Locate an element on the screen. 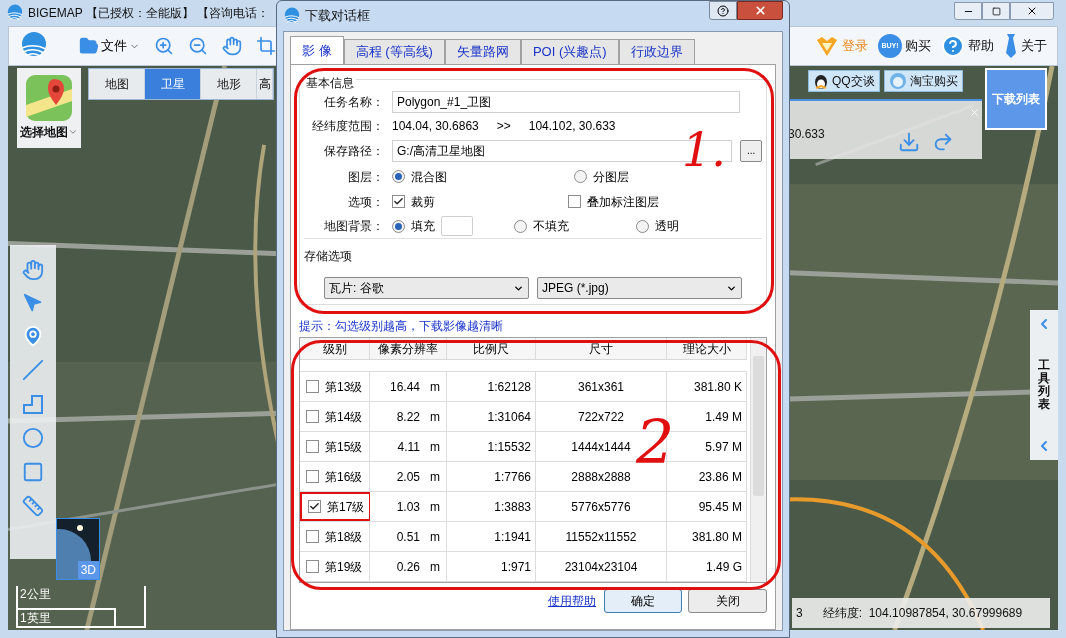  close-icon is located at coordinates (760, 10).